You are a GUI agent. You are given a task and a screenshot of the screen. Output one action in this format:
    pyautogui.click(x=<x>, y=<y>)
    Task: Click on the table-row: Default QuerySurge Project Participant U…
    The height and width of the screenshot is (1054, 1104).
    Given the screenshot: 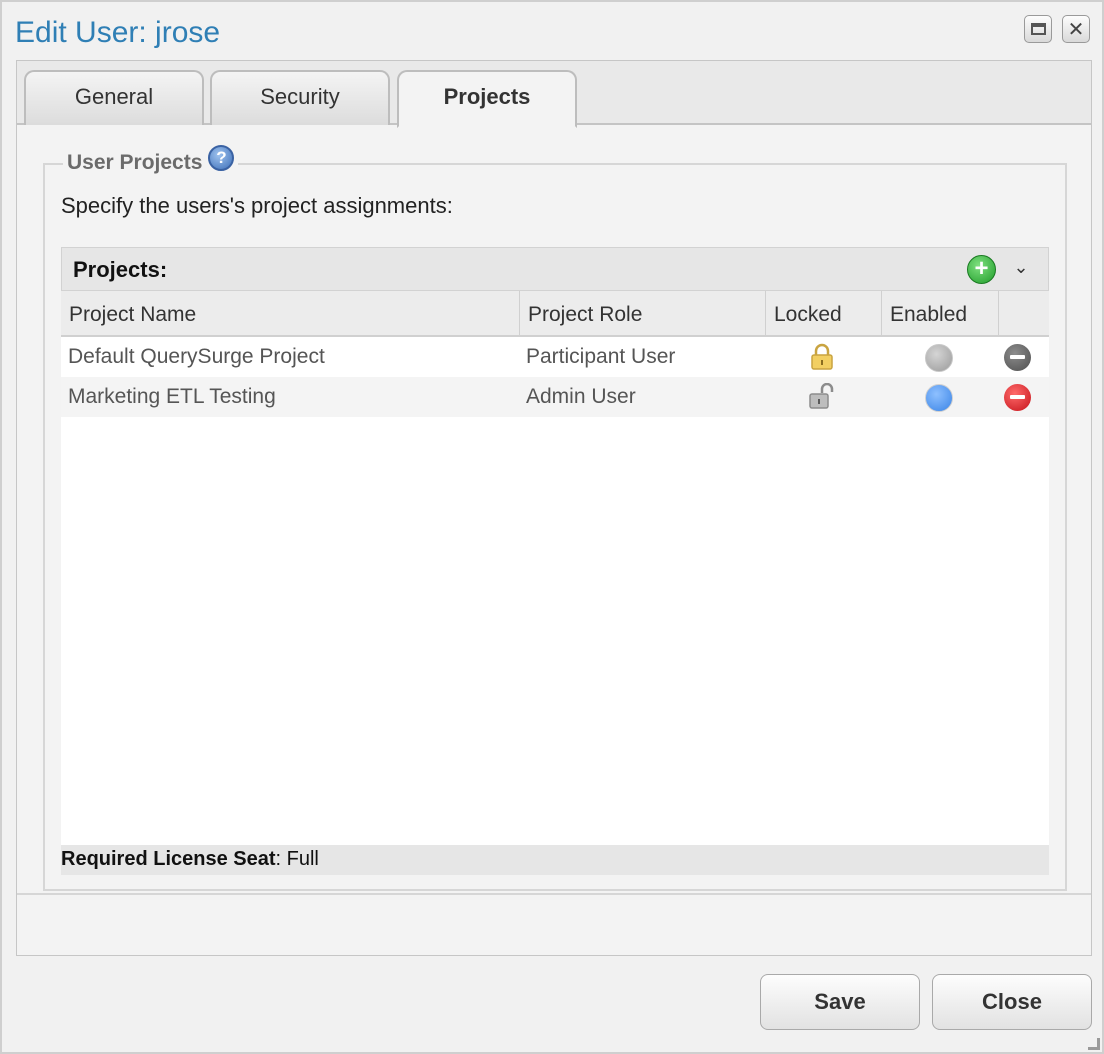 What is the action you would take?
    pyautogui.click(x=555, y=357)
    